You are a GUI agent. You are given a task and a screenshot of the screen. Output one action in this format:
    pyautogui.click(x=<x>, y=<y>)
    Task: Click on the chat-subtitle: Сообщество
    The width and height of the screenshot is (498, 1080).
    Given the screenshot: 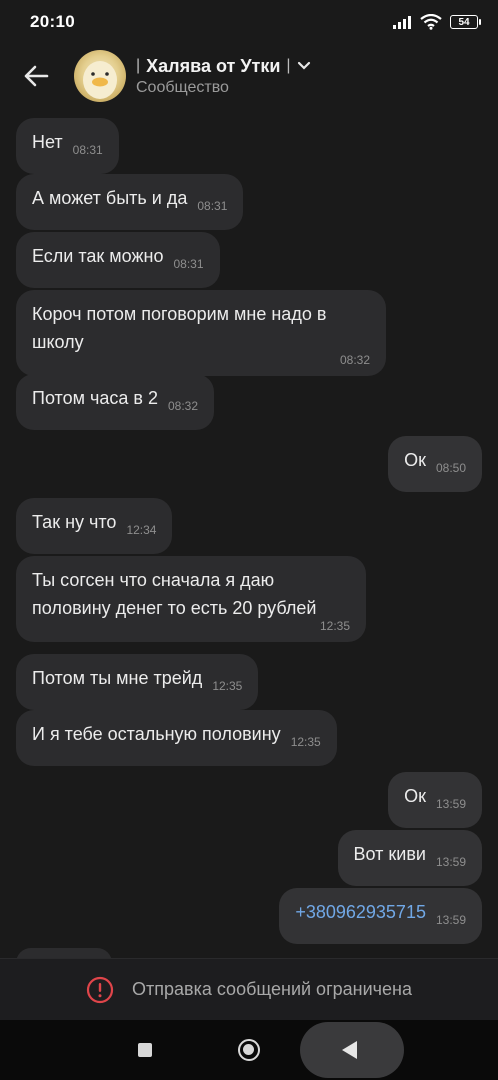 What is the action you would take?
    pyautogui.click(x=182, y=87)
    